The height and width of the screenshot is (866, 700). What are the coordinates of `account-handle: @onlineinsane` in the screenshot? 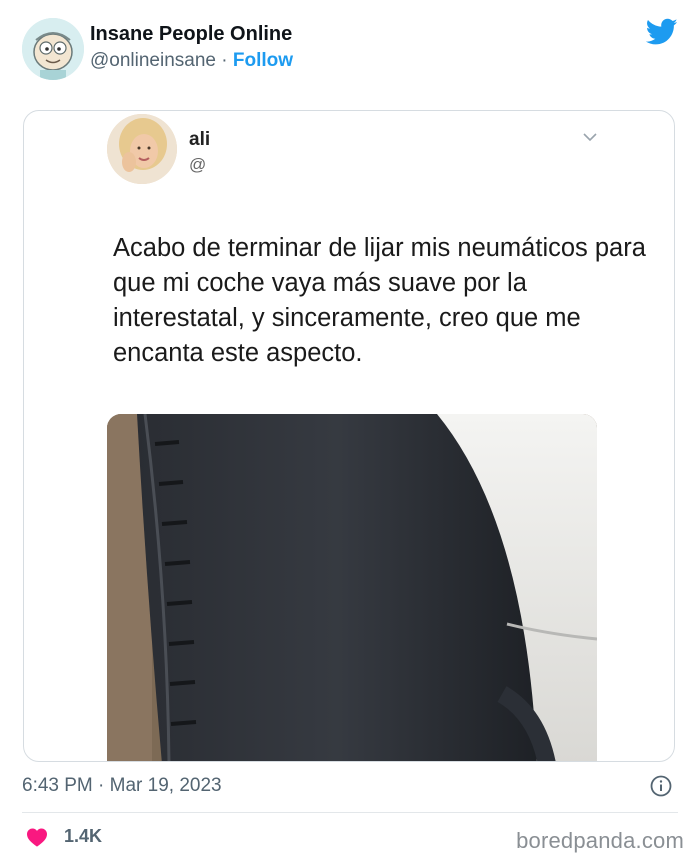 It's located at (153, 60).